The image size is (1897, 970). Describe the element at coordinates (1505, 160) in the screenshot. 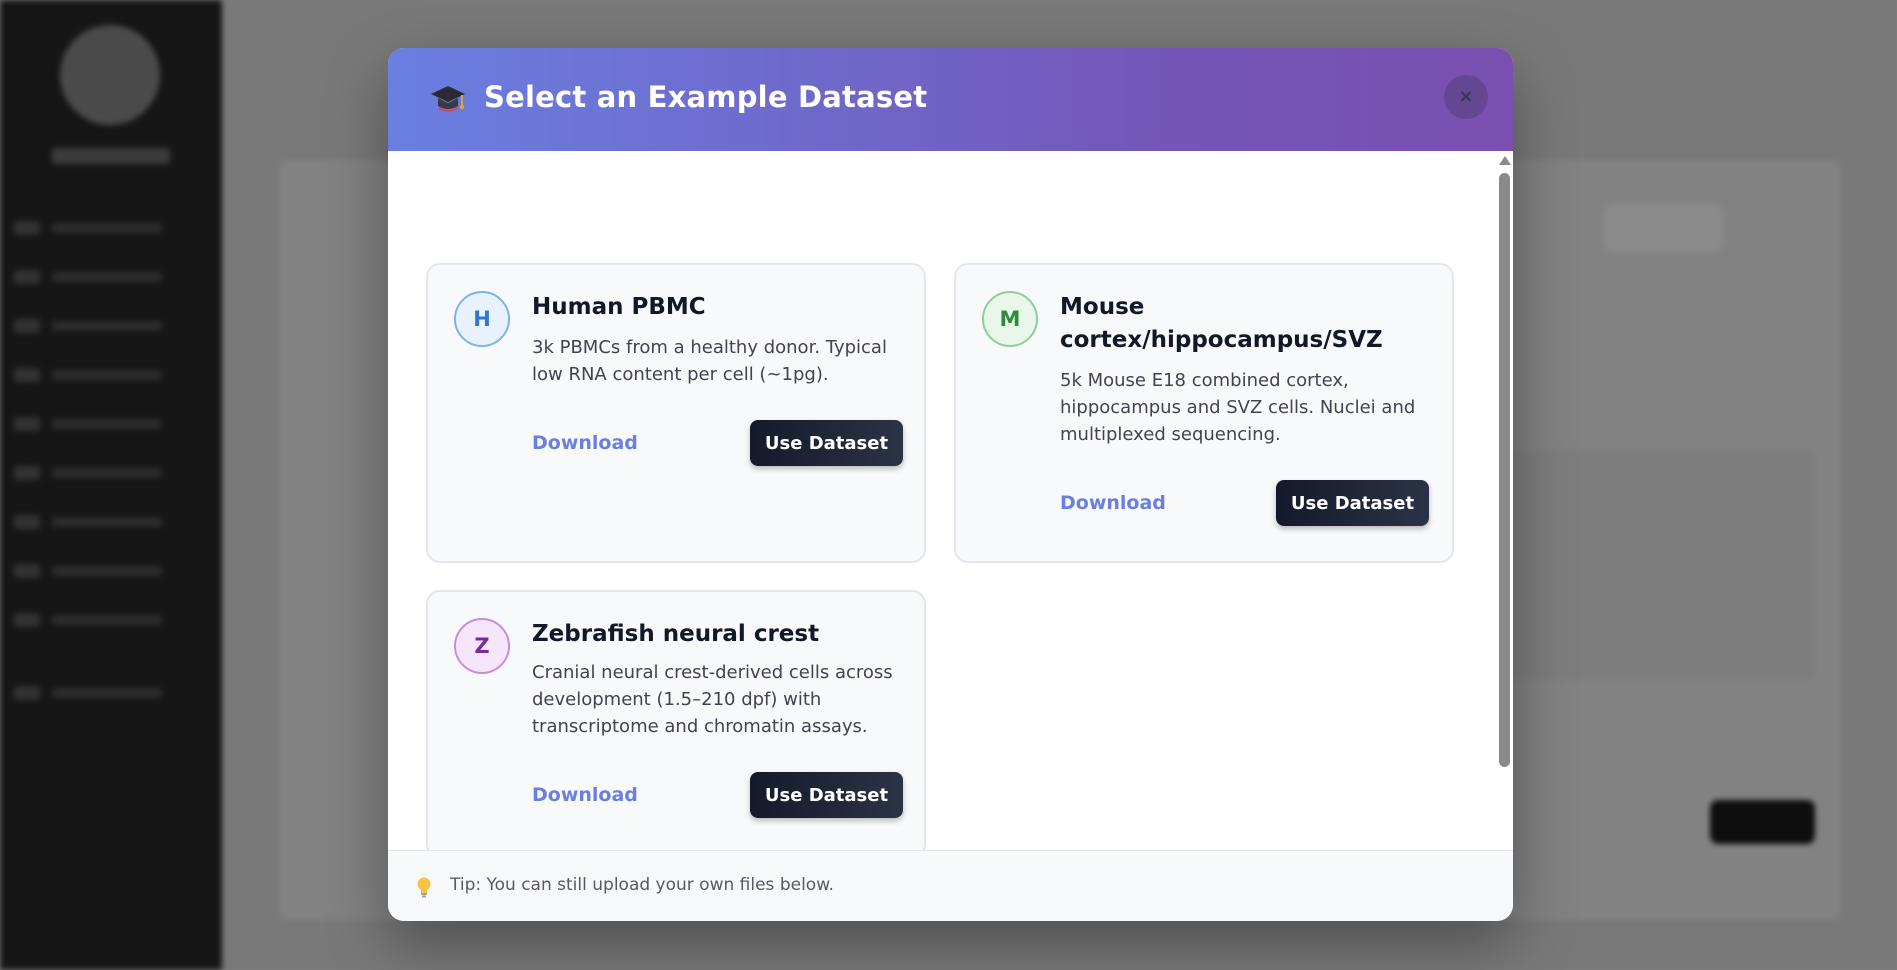

I see `scroll-up-arrow-icon` at that location.